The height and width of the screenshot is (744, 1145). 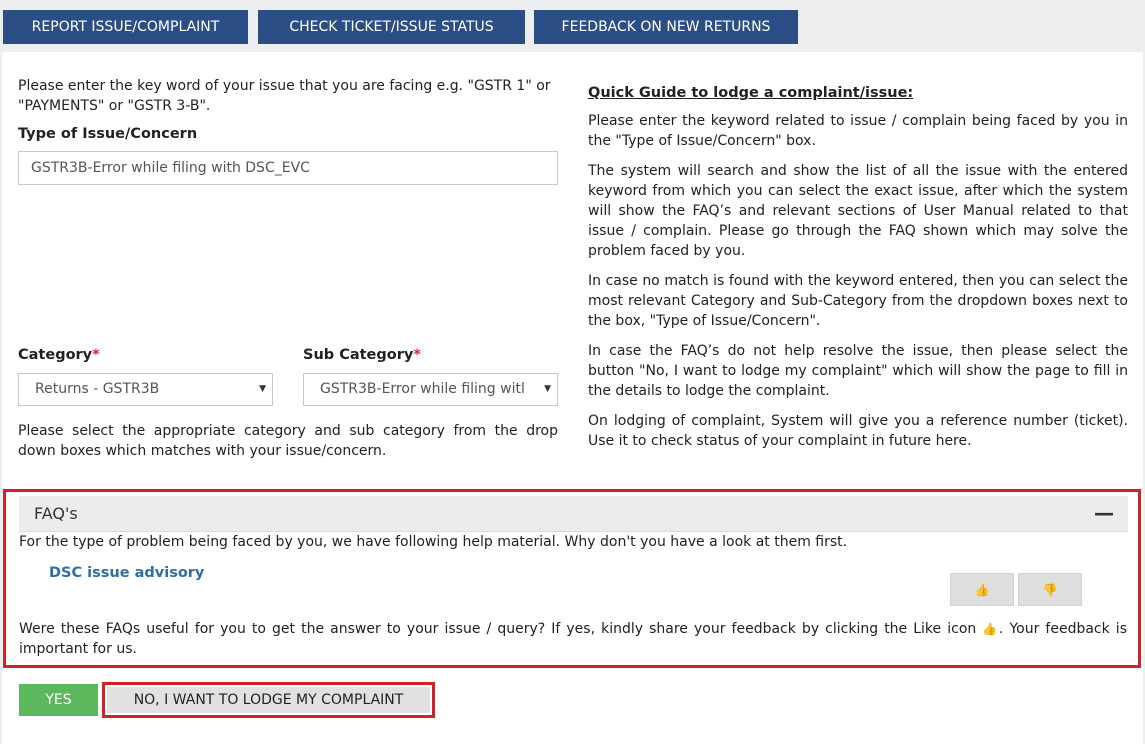 I want to click on type-of-issue-input: GSTR3B-Error while filing with DSC_EVC, so click(x=288, y=168).